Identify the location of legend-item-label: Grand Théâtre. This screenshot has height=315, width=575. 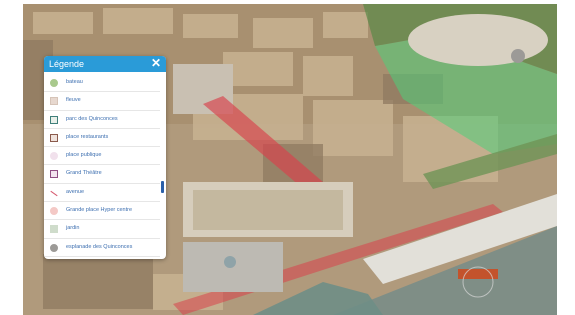
(84, 173).